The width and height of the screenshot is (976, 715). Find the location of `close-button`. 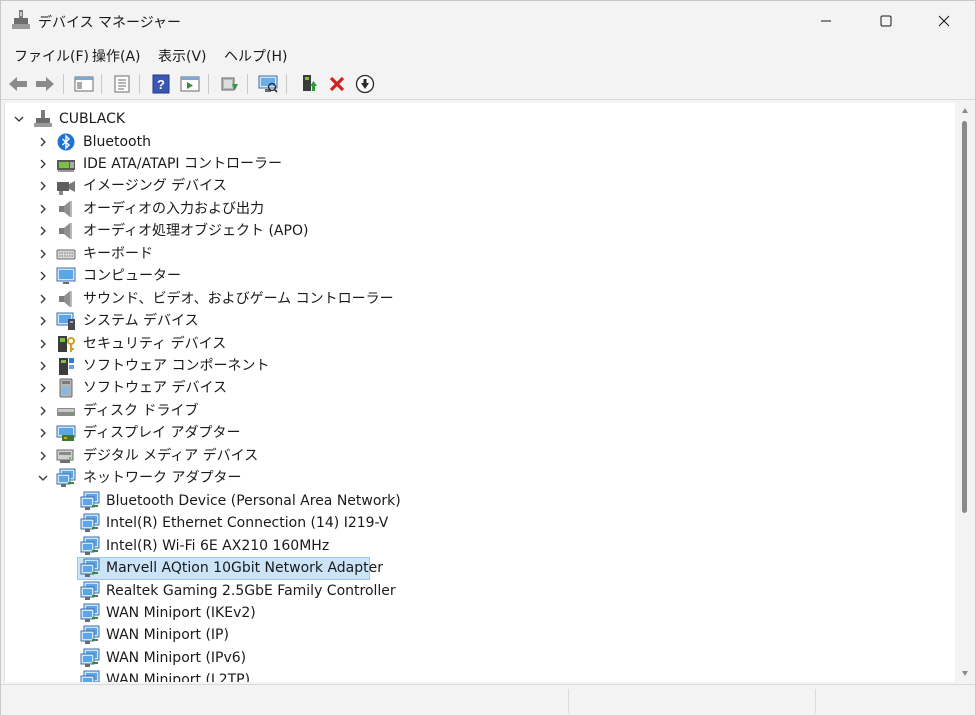

close-button is located at coordinates (944, 21).